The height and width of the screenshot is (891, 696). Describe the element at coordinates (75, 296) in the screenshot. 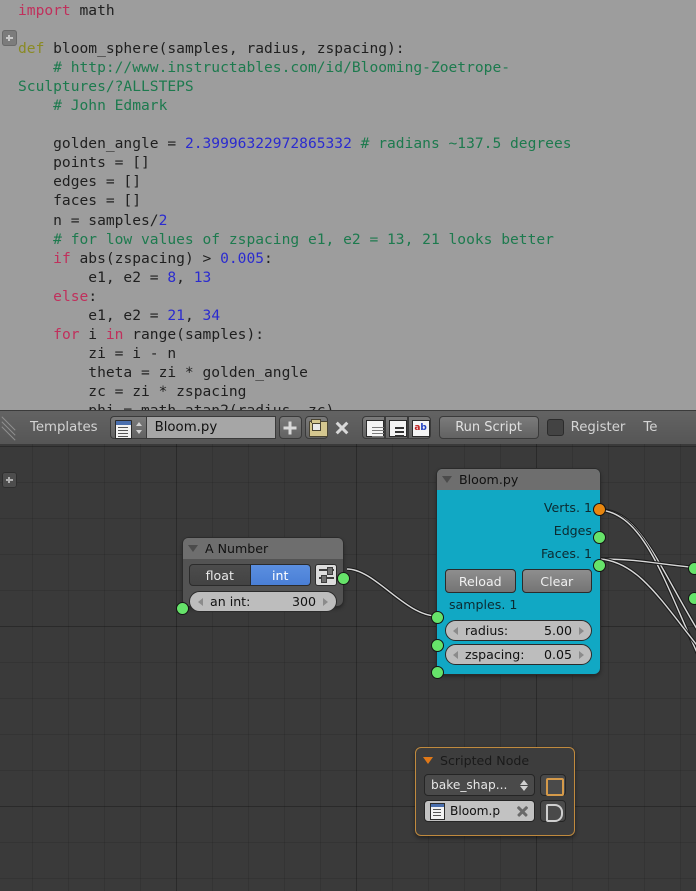

I see `code-line: else:` at that location.